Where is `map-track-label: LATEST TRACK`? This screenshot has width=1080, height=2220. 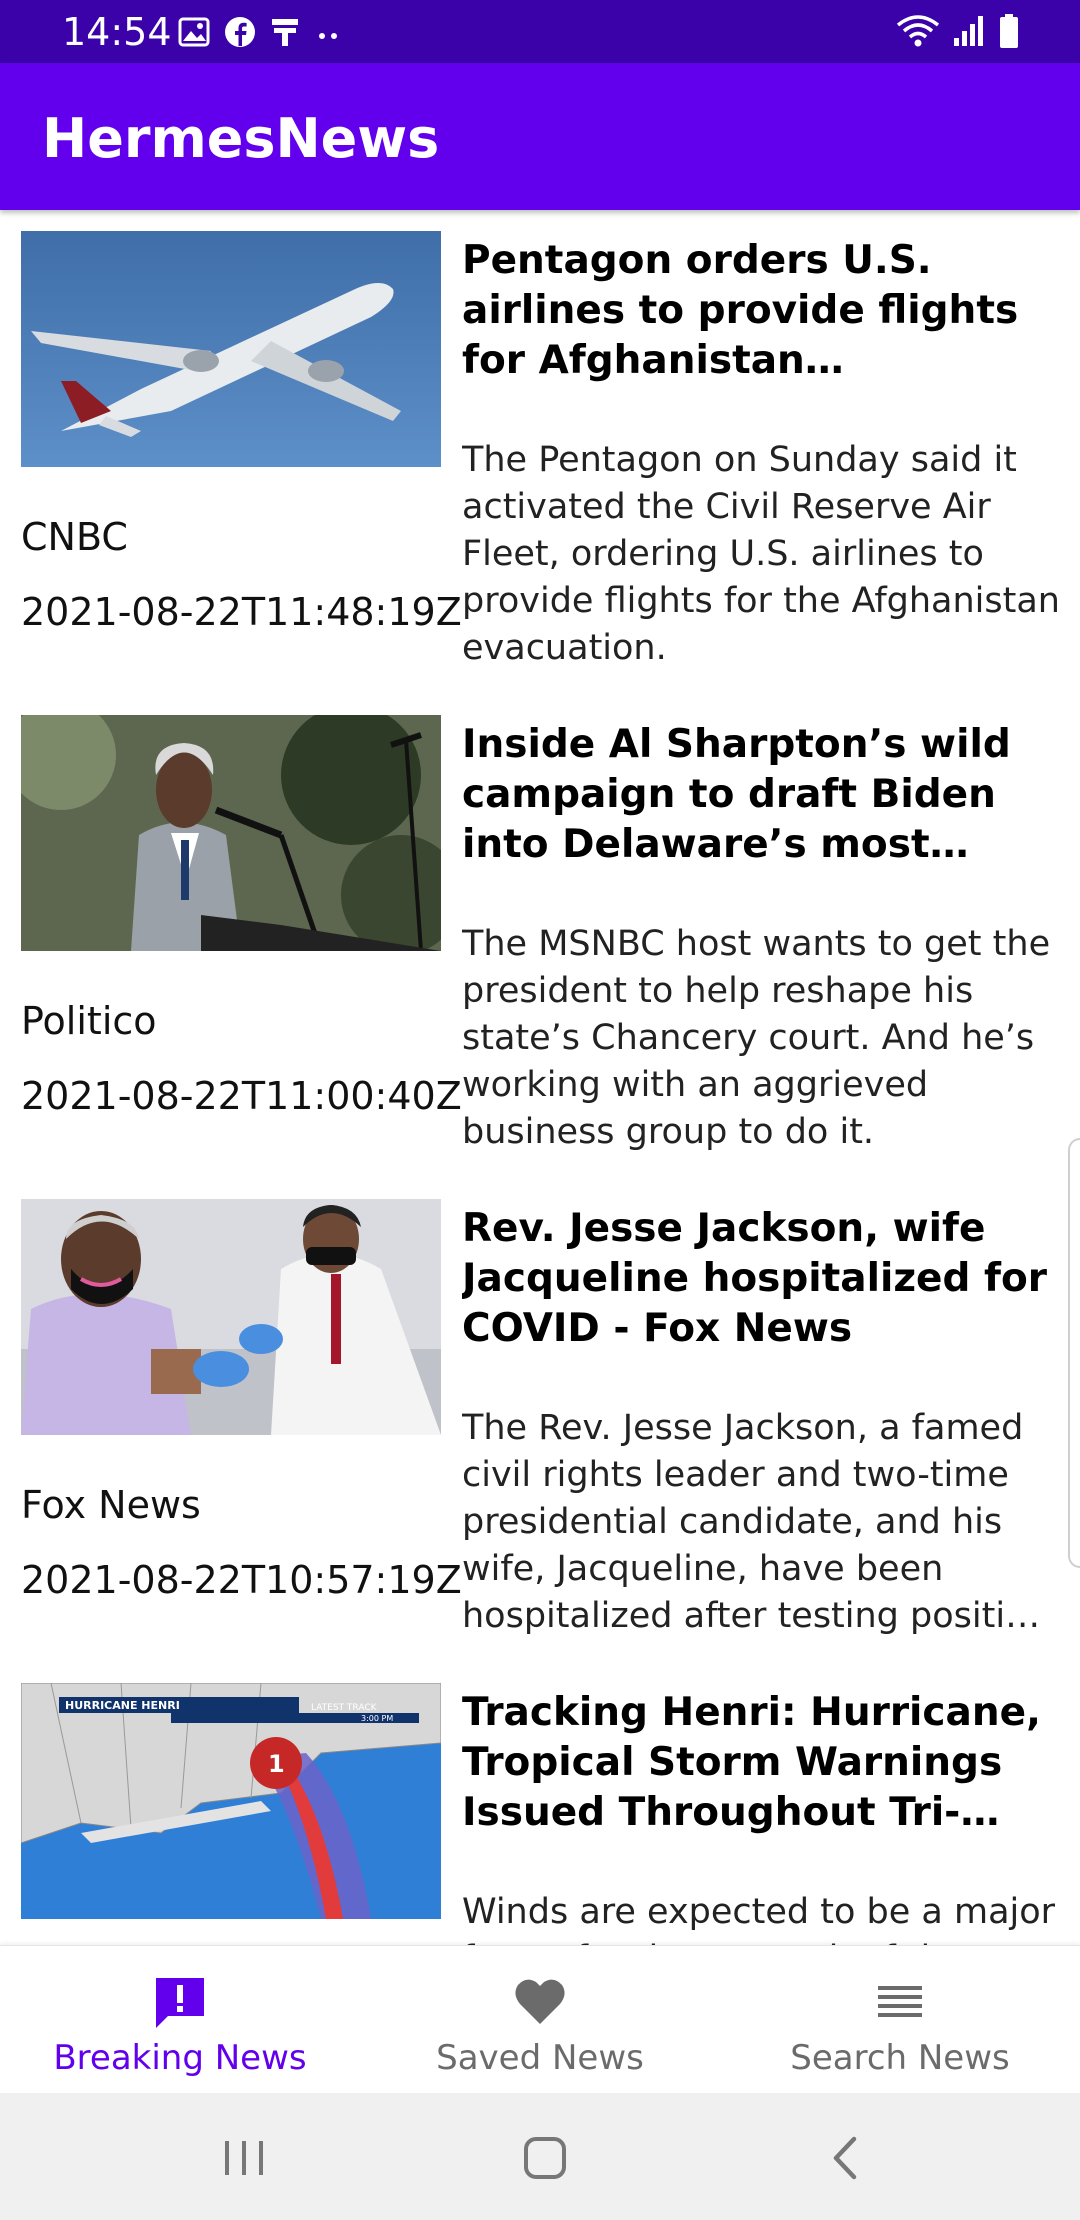 map-track-label: LATEST TRACK is located at coordinates (344, 1708).